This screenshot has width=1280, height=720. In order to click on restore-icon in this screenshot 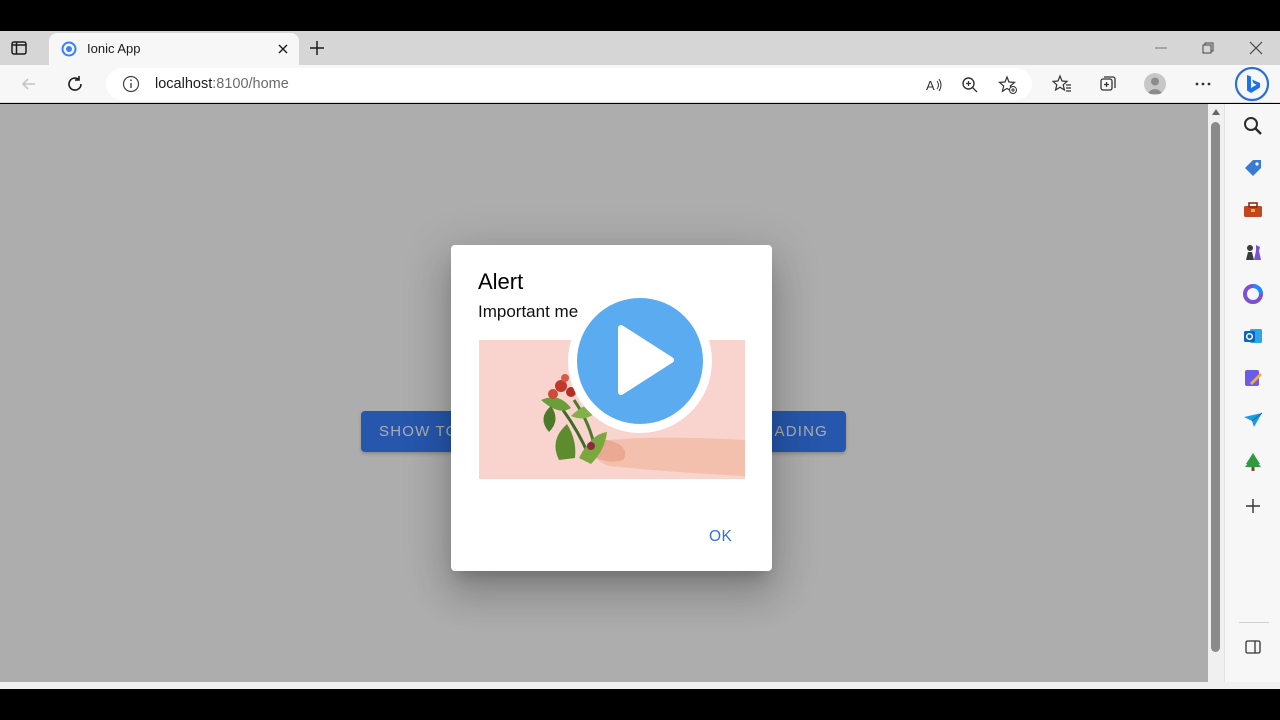, I will do `click(1208, 48)`.